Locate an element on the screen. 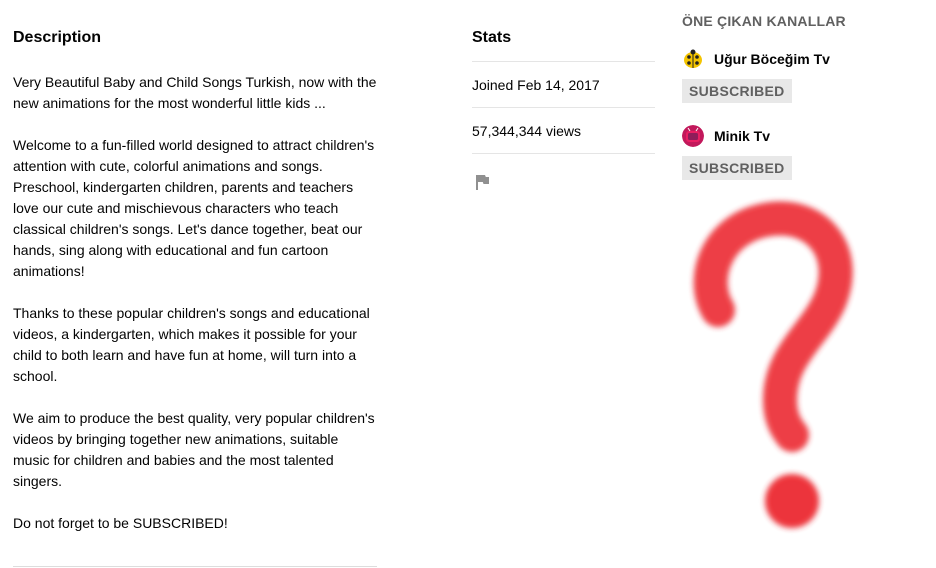  flag-icon is located at coordinates (482, 182).